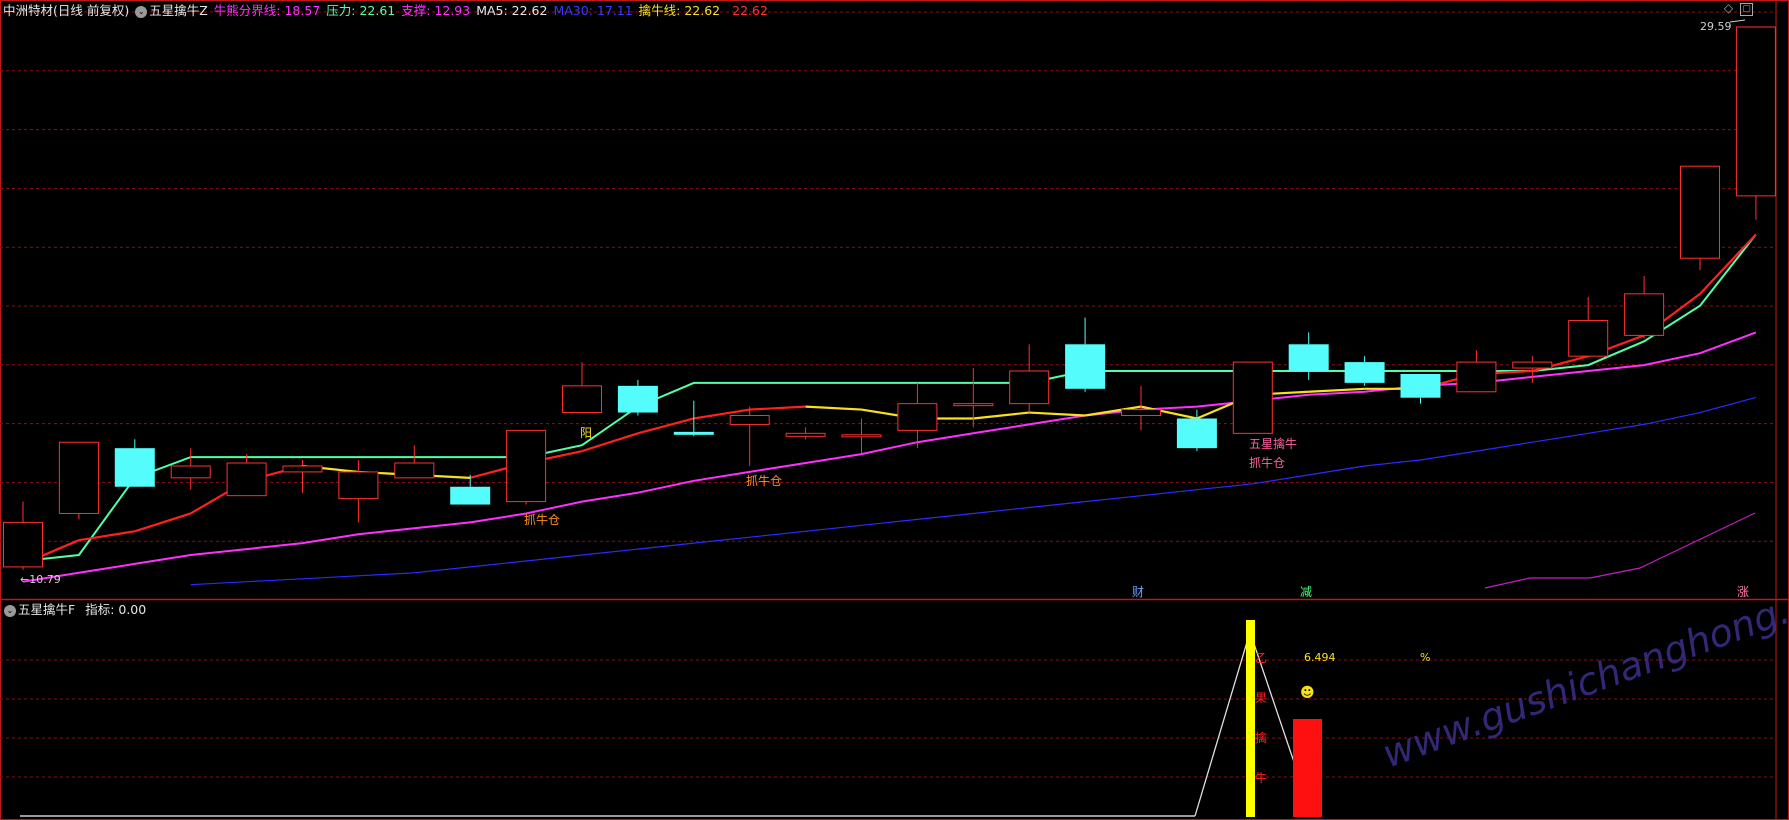 The width and height of the screenshot is (1789, 820). What do you see at coordinates (512, 10) in the screenshot?
I see `ma5-label: MA5: 22.62` at bounding box center [512, 10].